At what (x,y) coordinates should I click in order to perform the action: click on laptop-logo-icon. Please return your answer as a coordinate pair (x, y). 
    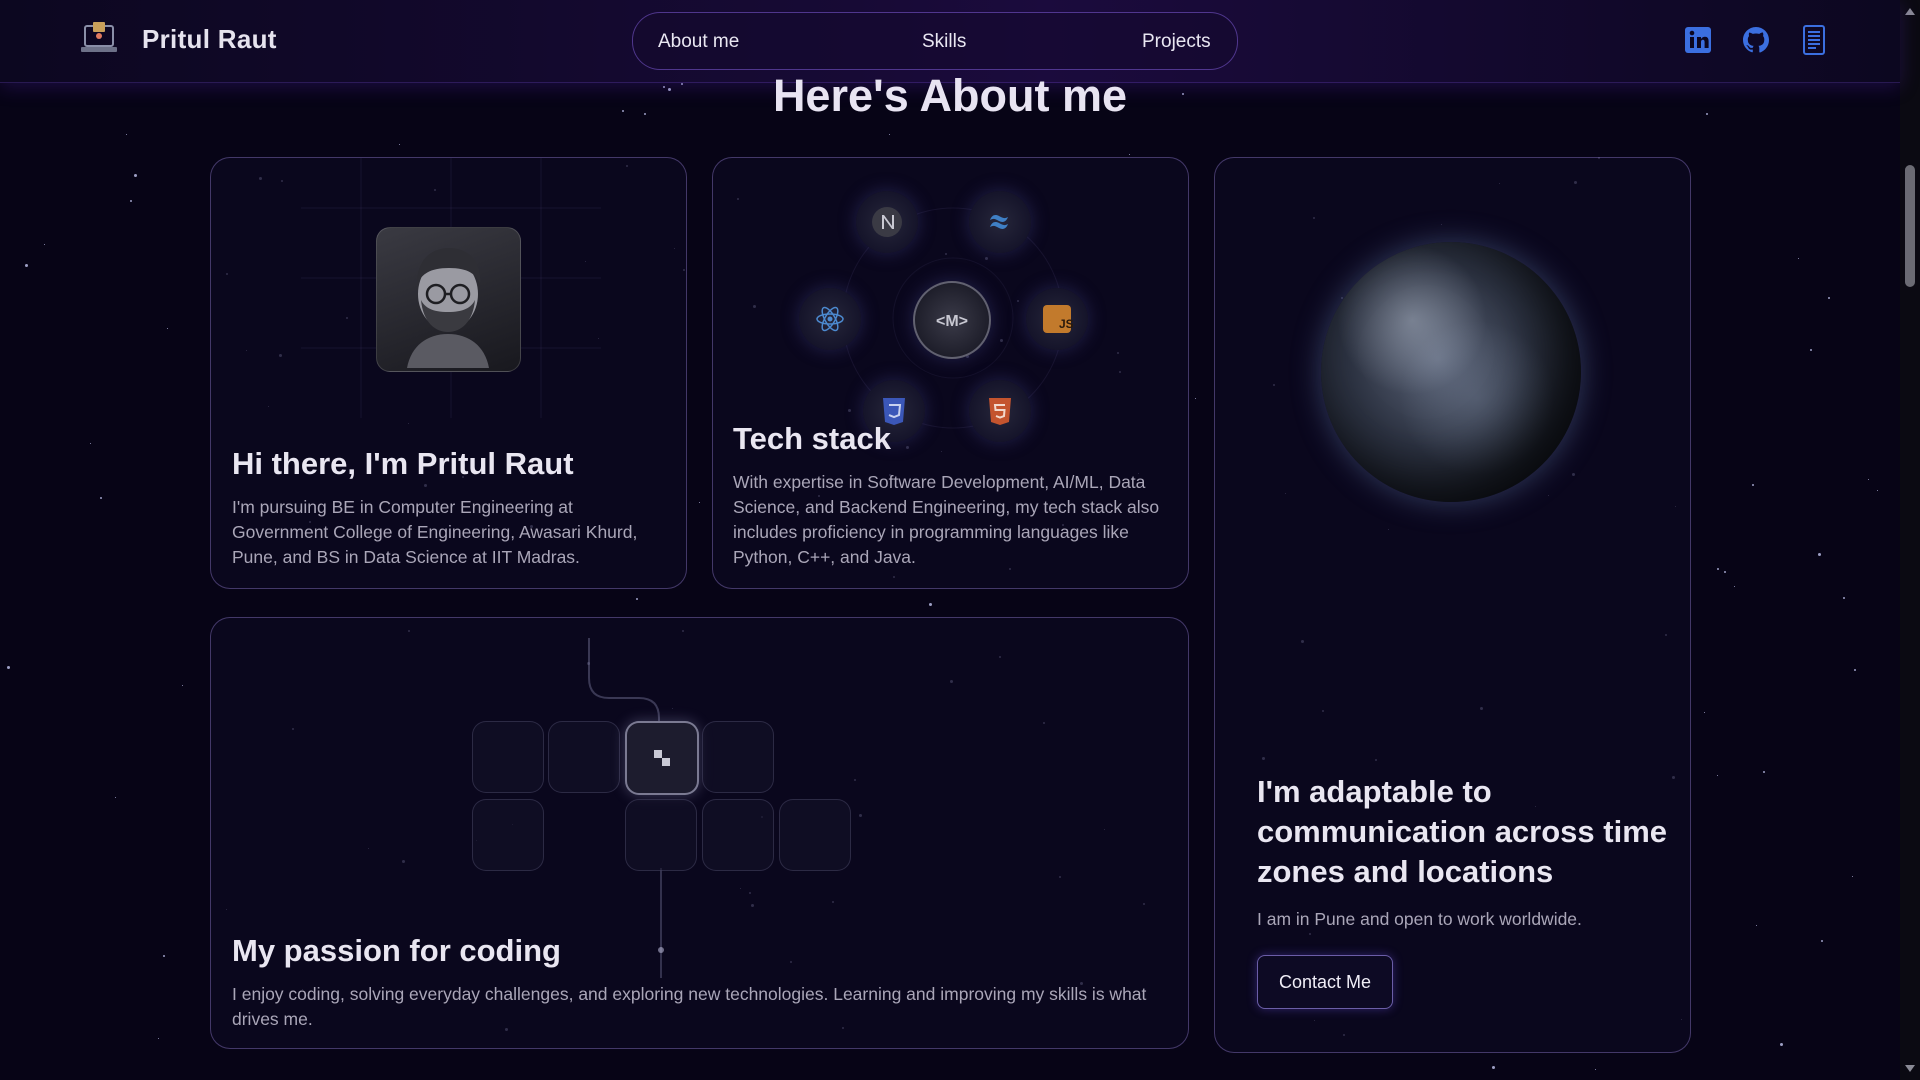
    Looking at the image, I should click on (99, 37).